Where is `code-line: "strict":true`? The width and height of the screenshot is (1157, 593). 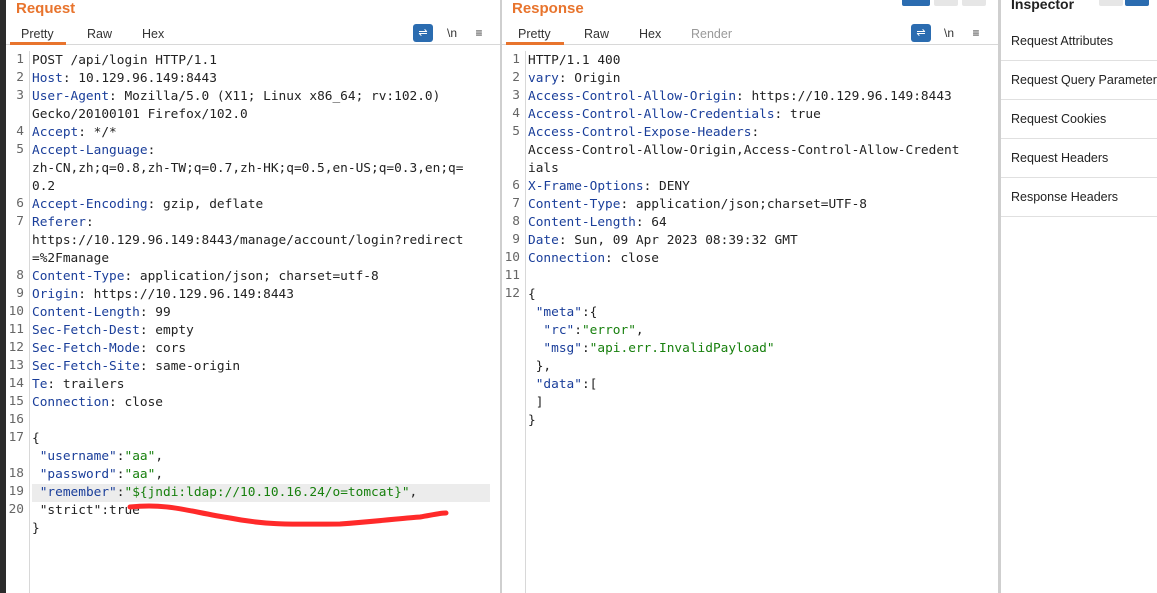
code-line: "strict":true is located at coordinates (261, 511).